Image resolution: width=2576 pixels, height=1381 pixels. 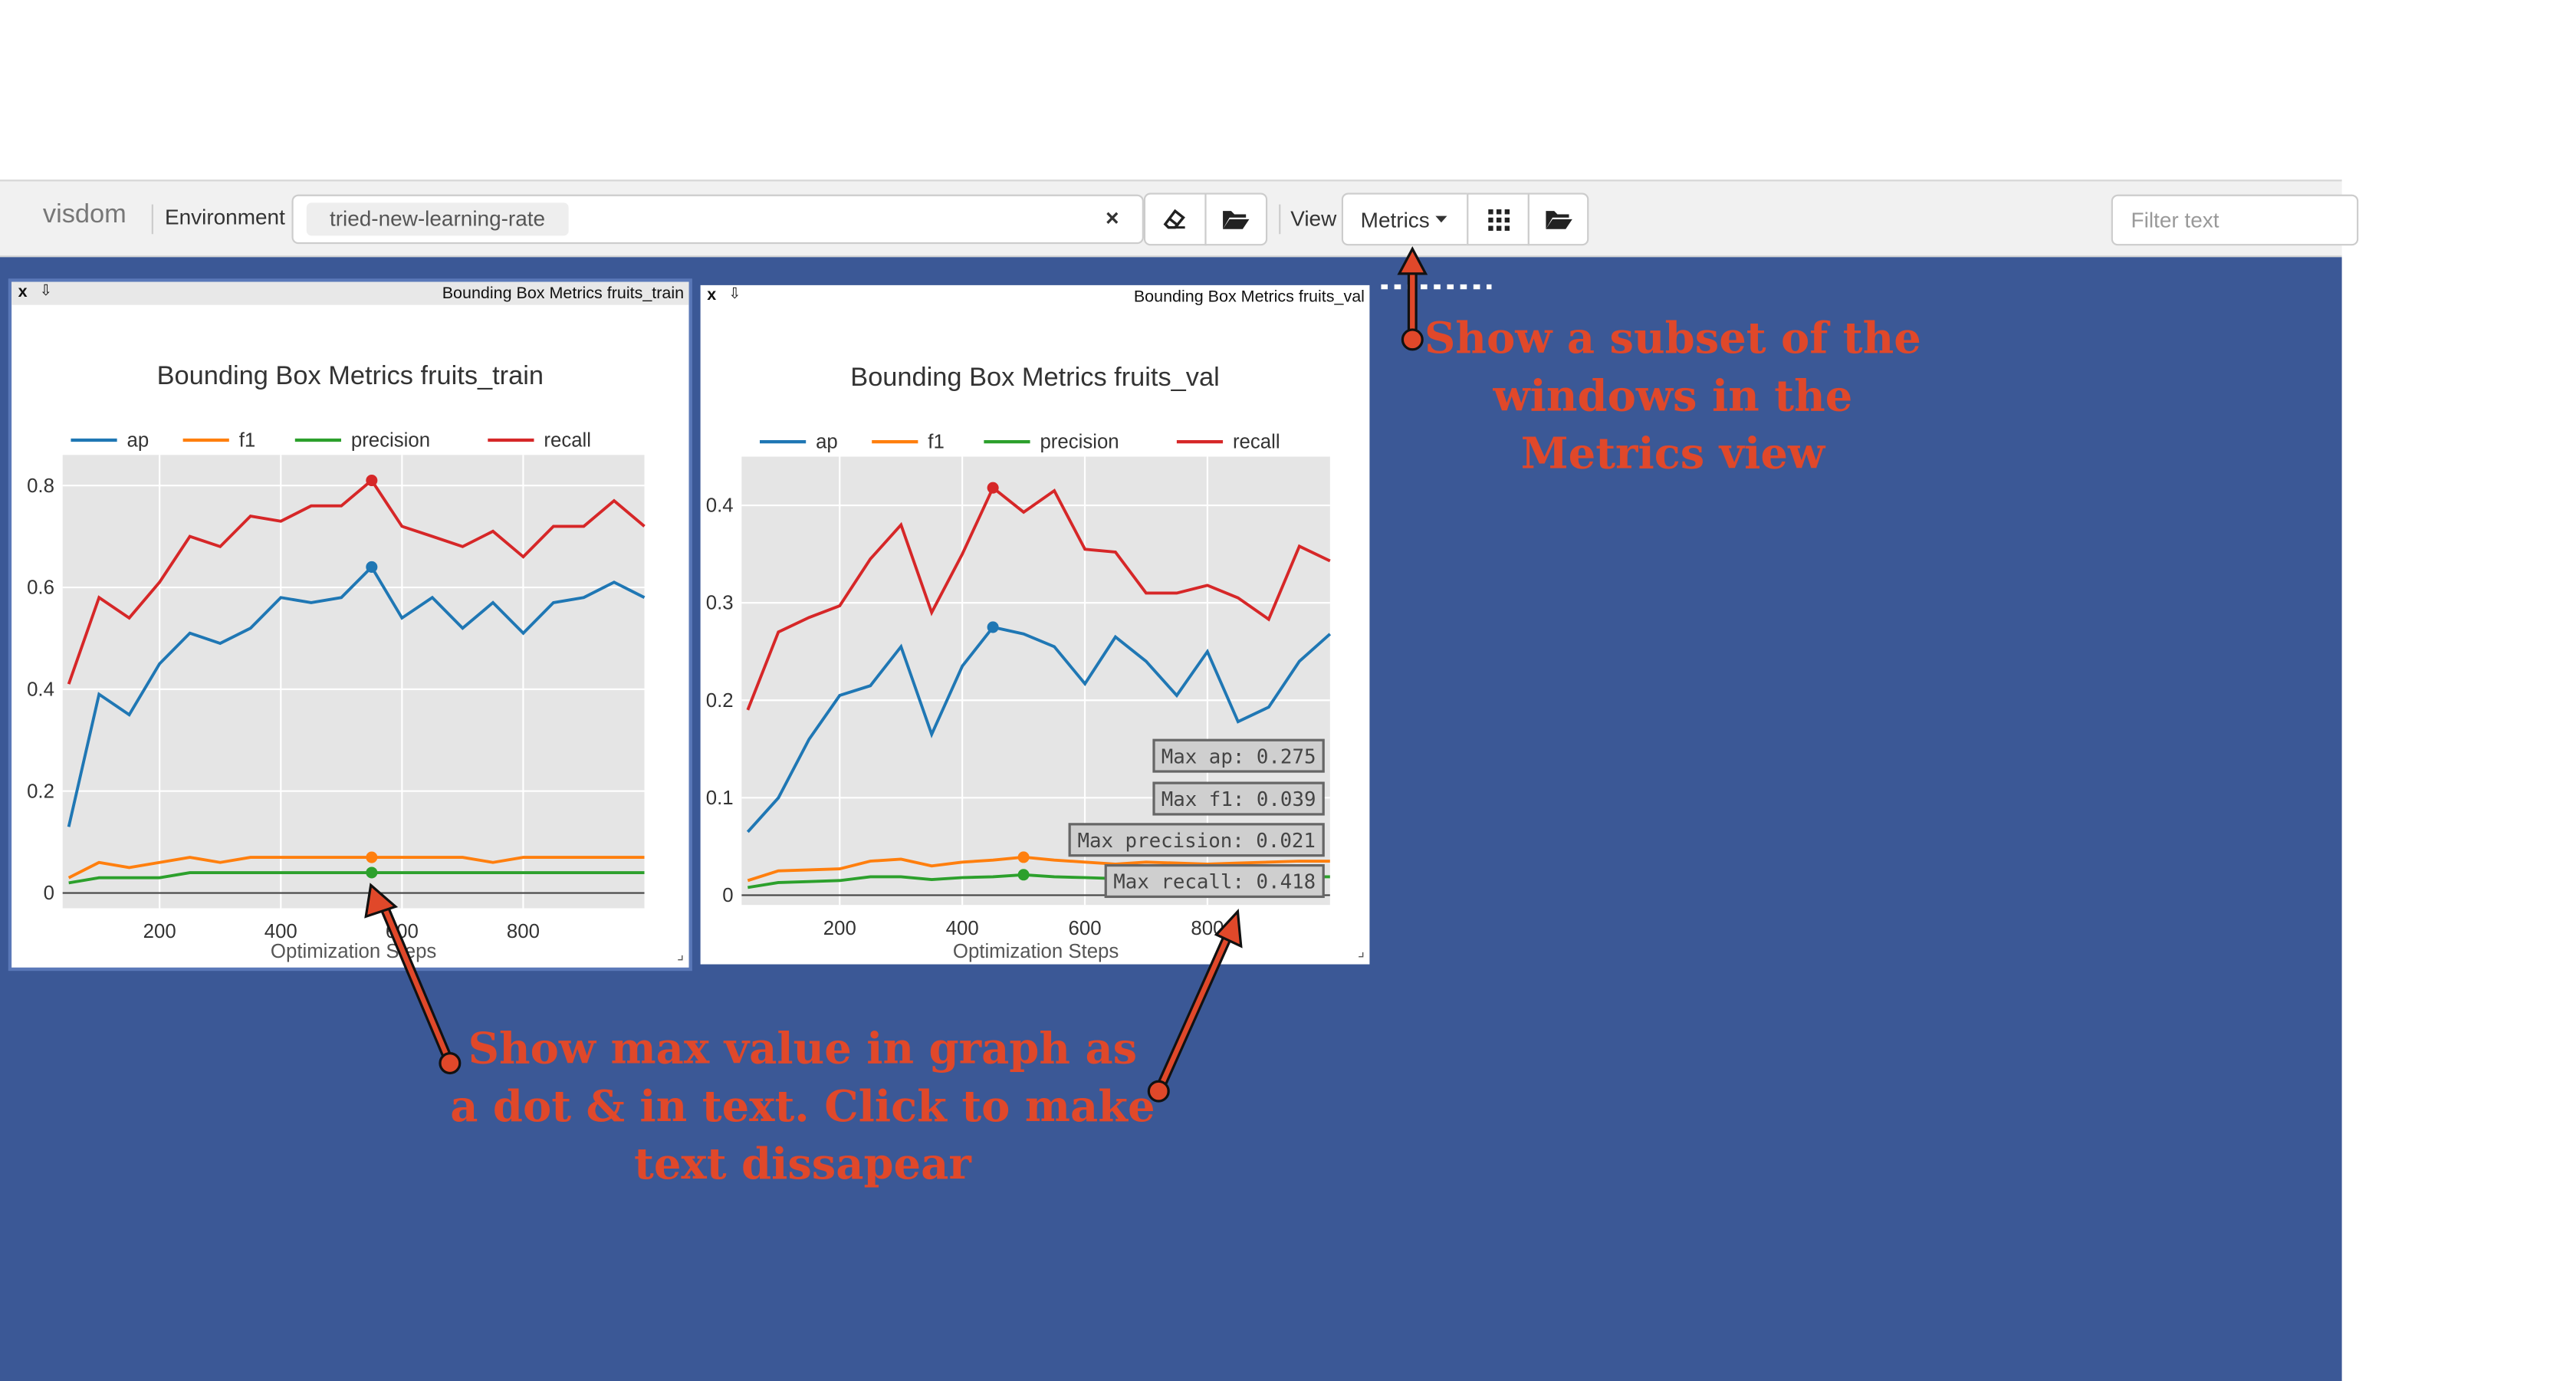 I want to click on max-annotation-text: Max f1: 0.039, so click(x=1239, y=799).